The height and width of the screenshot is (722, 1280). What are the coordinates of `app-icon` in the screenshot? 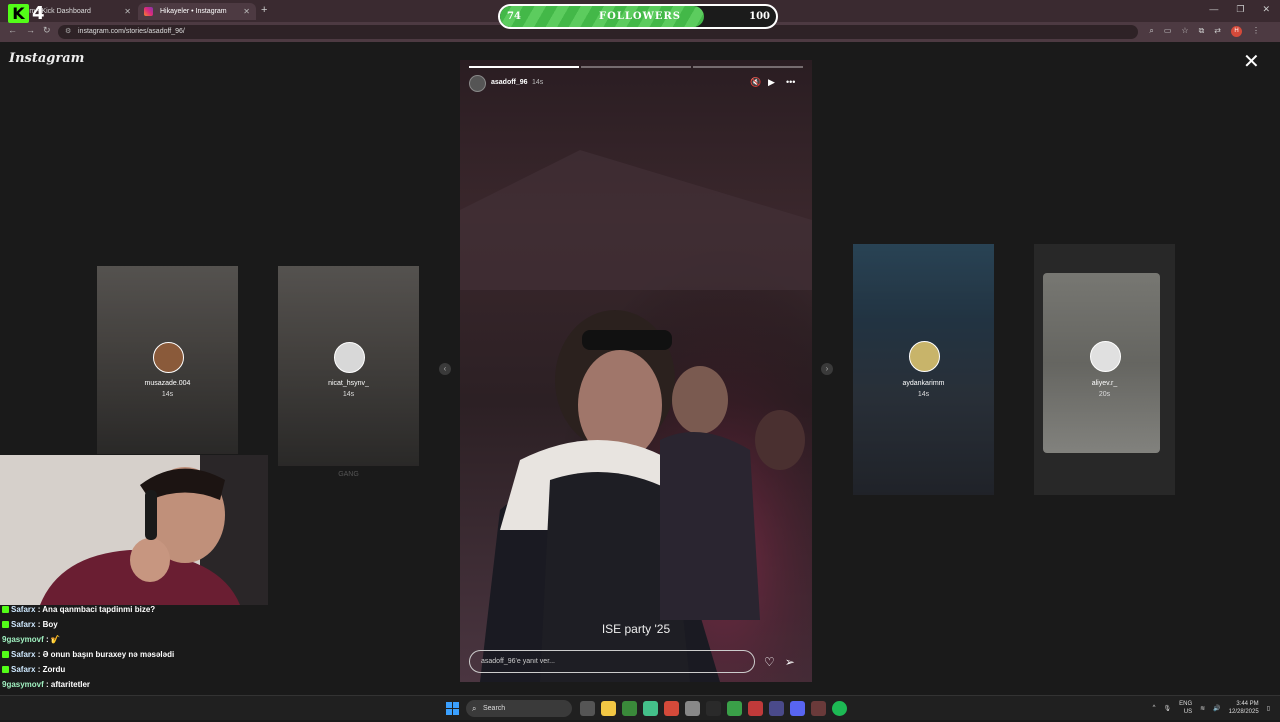 It's located at (755, 708).